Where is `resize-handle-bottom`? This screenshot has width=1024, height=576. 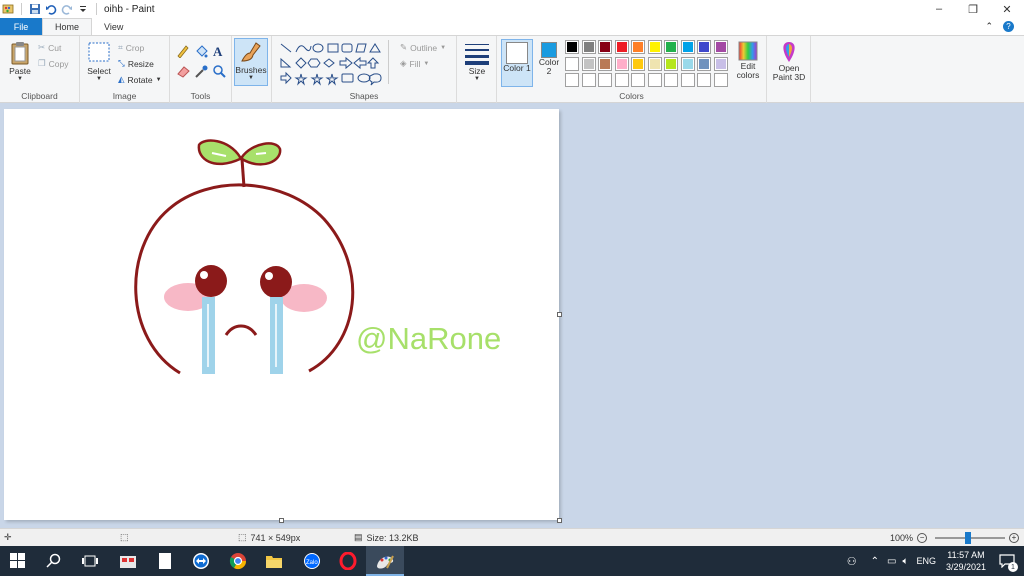 resize-handle-bottom is located at coordinates (281, 520).